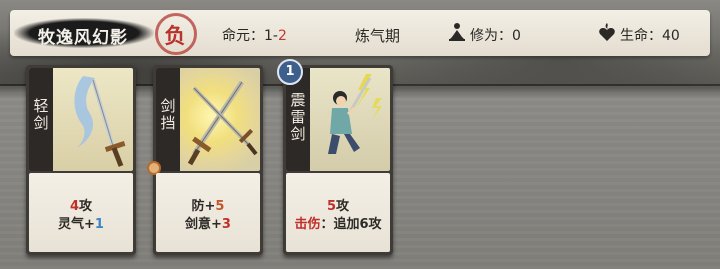  Describe the element at coordinates (99, 224) in the screenshot. I see `qi-value: 1` at that location.